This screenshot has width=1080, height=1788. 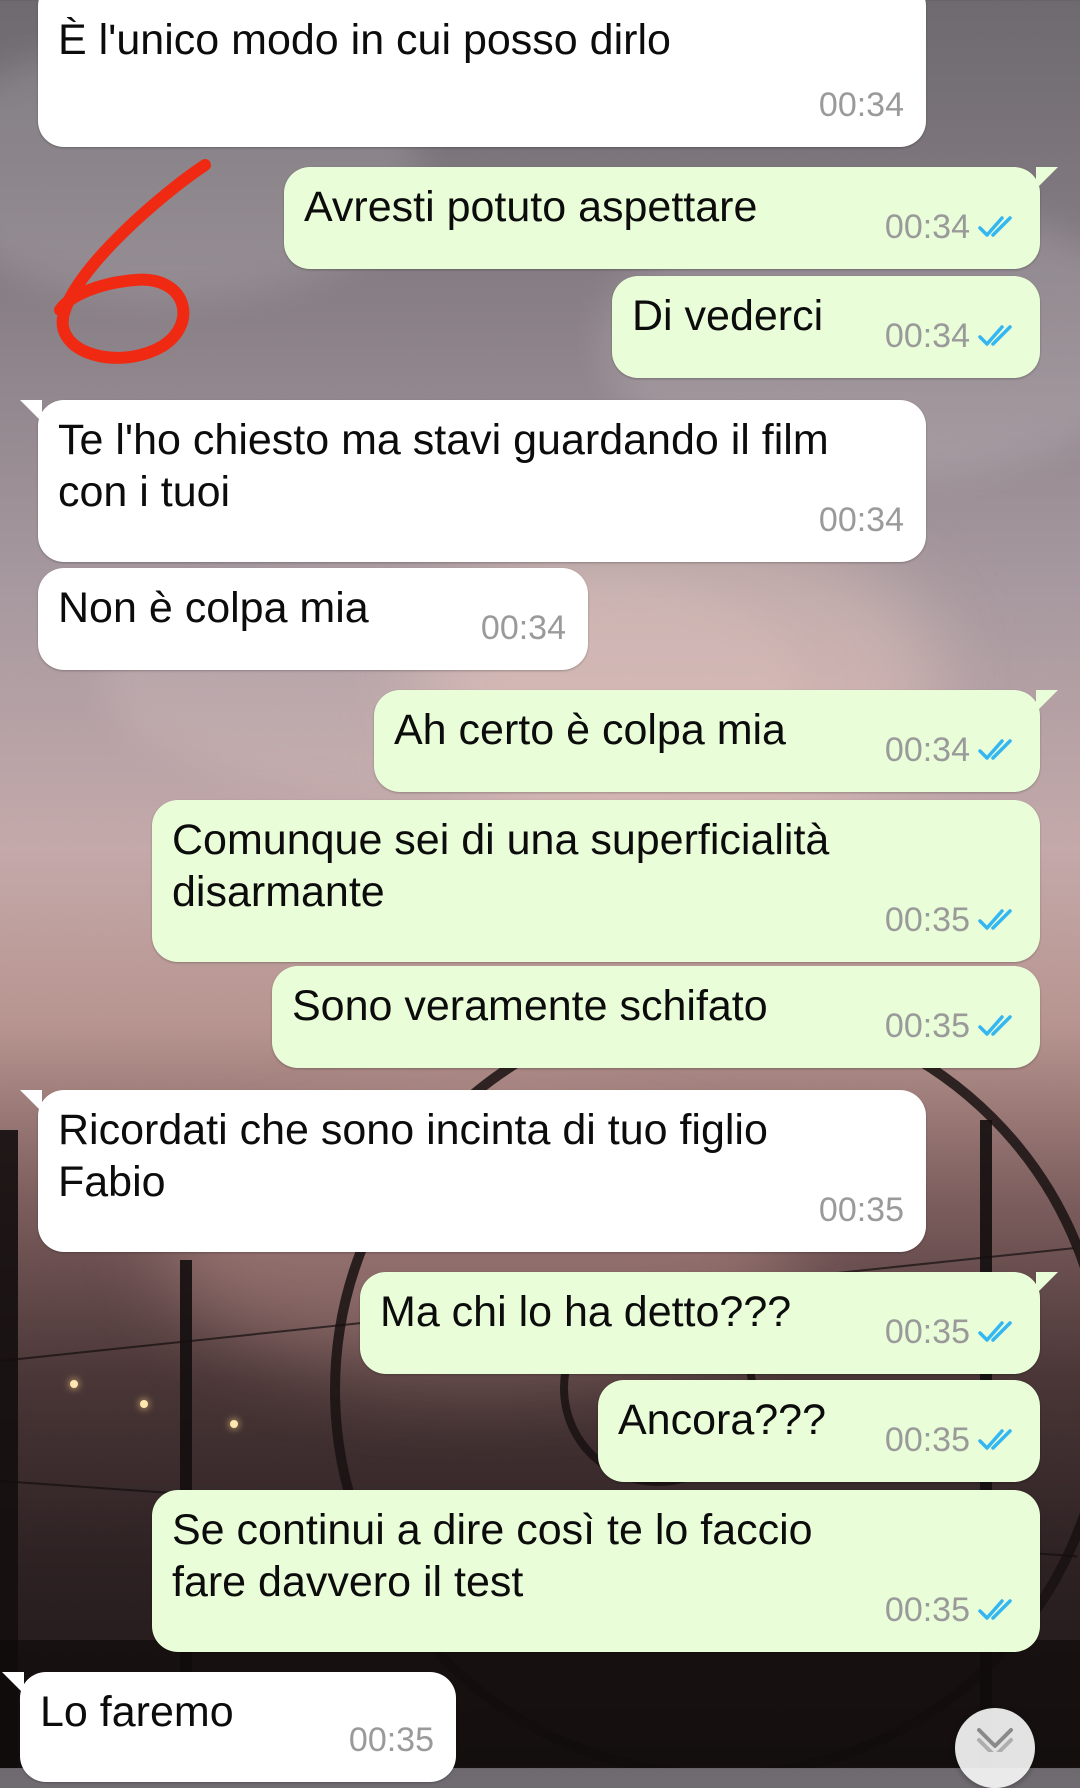 What do you see at coordinates (364, 40) in the screenshot?
I see `message-text: È l'unico modo in cui posso dirlo` at bounding box center [364, 40].